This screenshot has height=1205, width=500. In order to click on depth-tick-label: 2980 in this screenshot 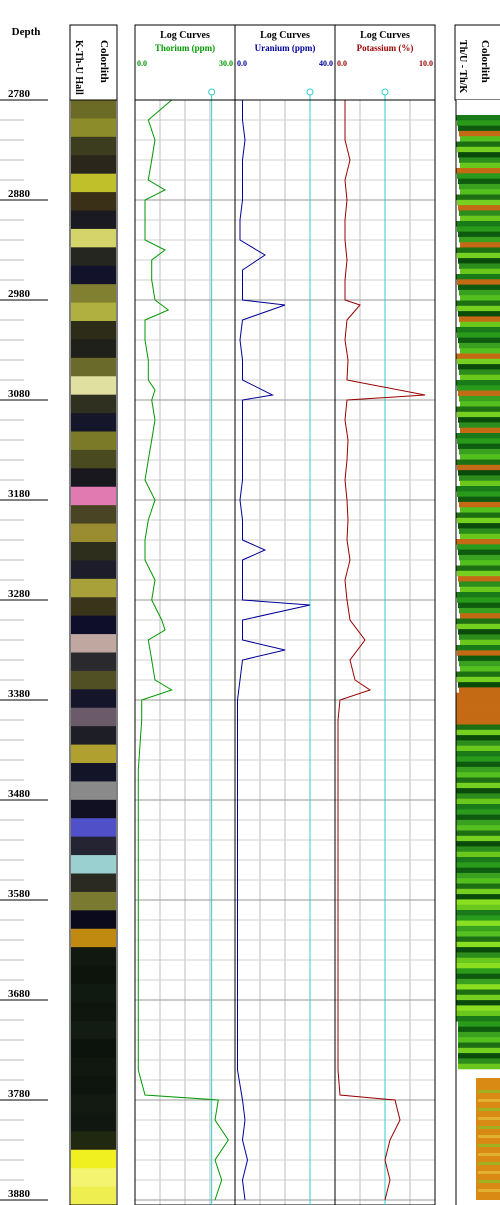, I will do `click(19, 294)`.